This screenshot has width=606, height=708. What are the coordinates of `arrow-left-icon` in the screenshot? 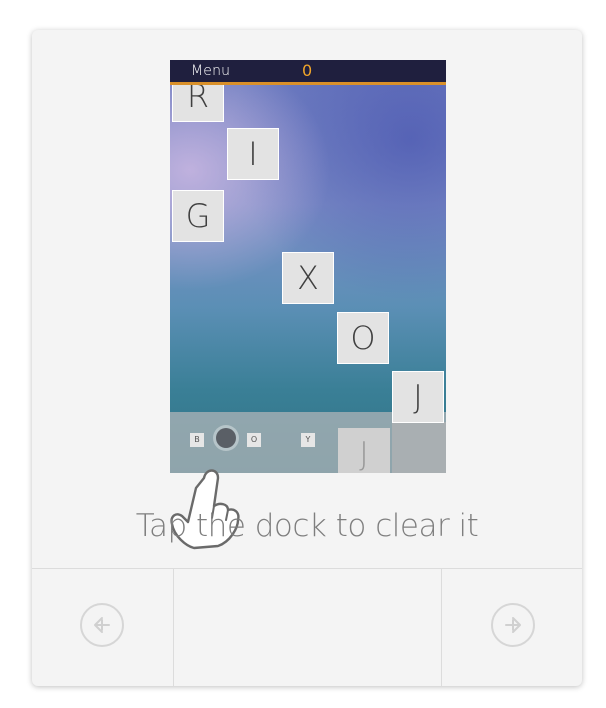 It's located at (102, 625).